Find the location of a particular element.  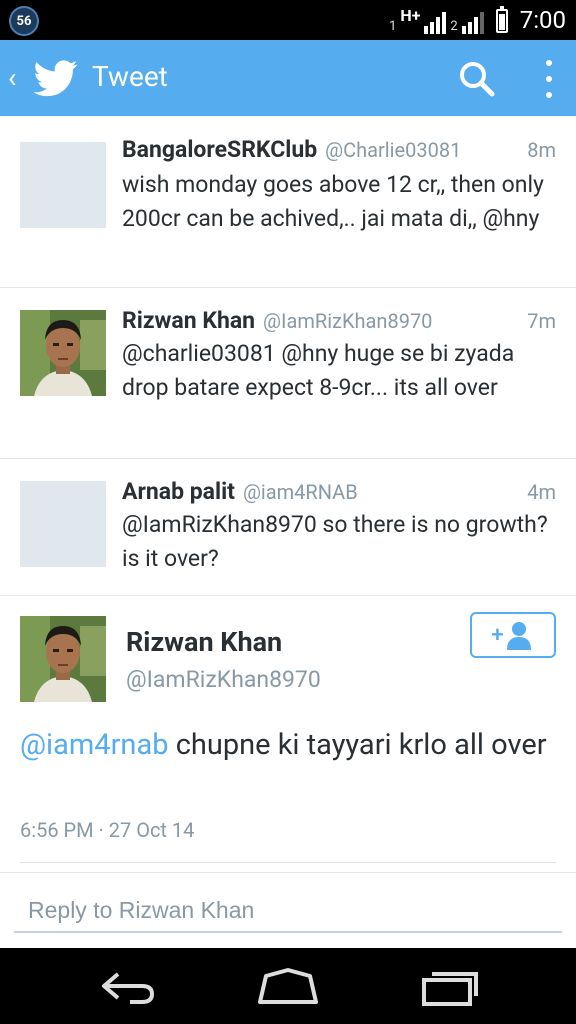

sim2-label: 2 is located at coordinates (454, 26).